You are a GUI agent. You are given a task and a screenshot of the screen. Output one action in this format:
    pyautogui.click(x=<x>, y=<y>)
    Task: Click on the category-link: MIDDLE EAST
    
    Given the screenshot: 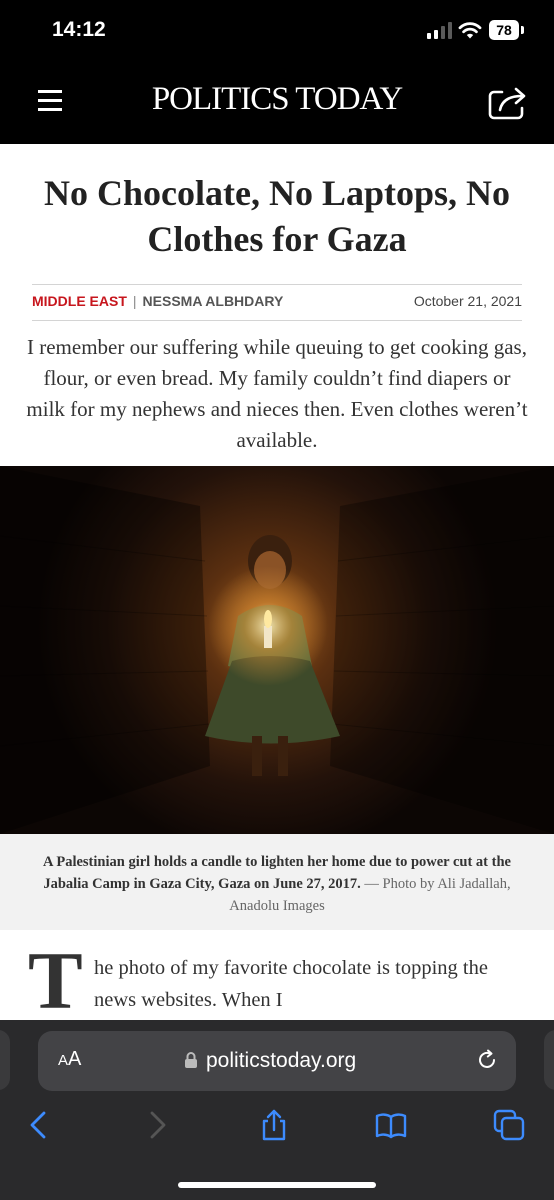 What is the action you would take?
    pyautogui.click(x=79, y=301)
    